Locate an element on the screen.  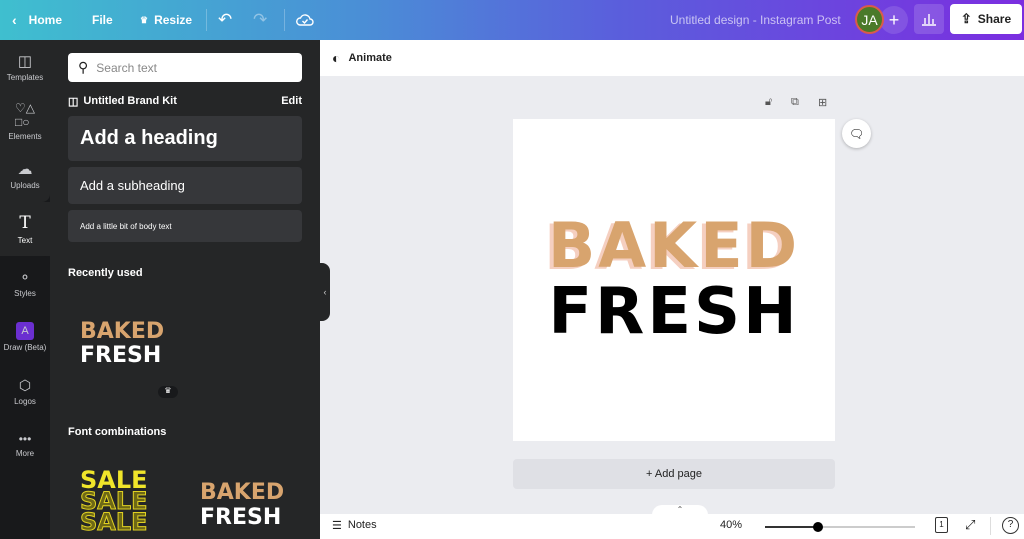
plus-icon: + is located at coordinates (894, 19).